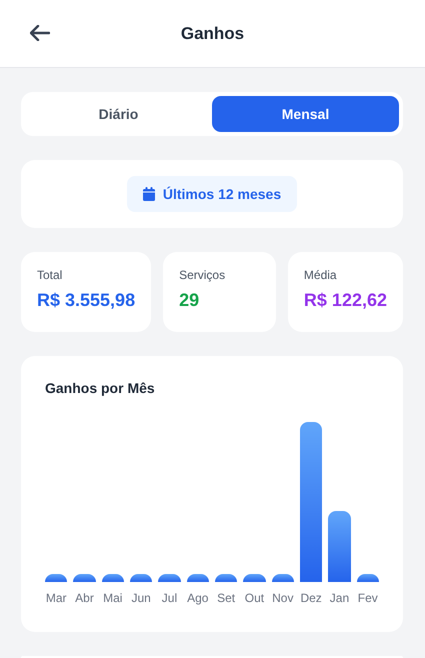  I want to click on stat-value: R$ 122,62, so click(345, 300).